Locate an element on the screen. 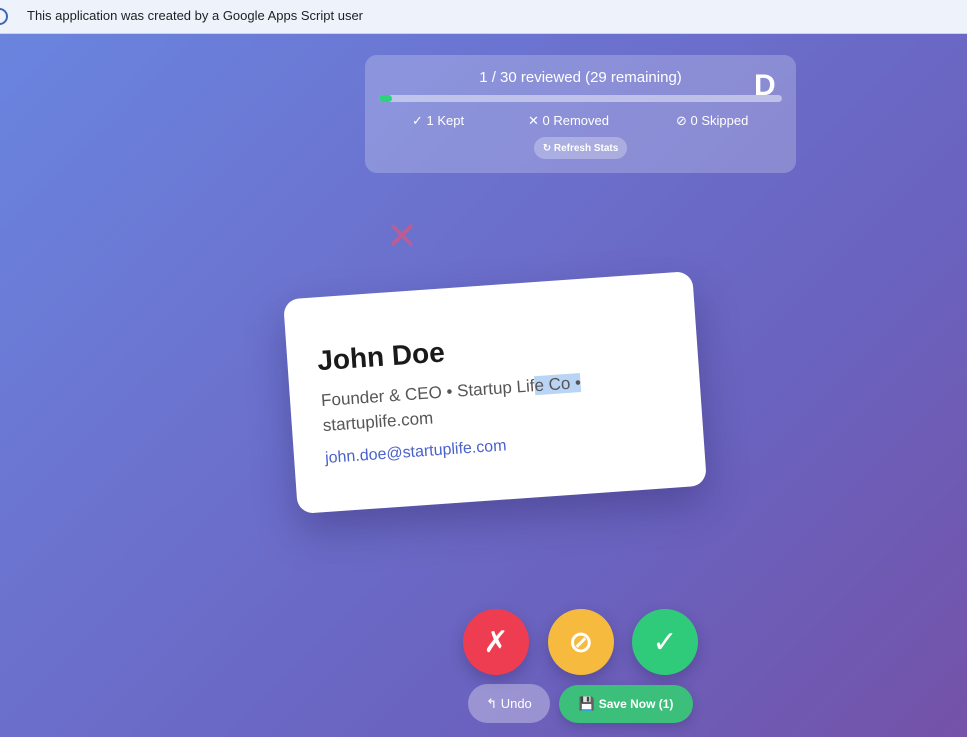 Image resolution: width=967 pixels, height=737 pixels. save-now-label: Save Now (1) is located at coordinates (636, 704).